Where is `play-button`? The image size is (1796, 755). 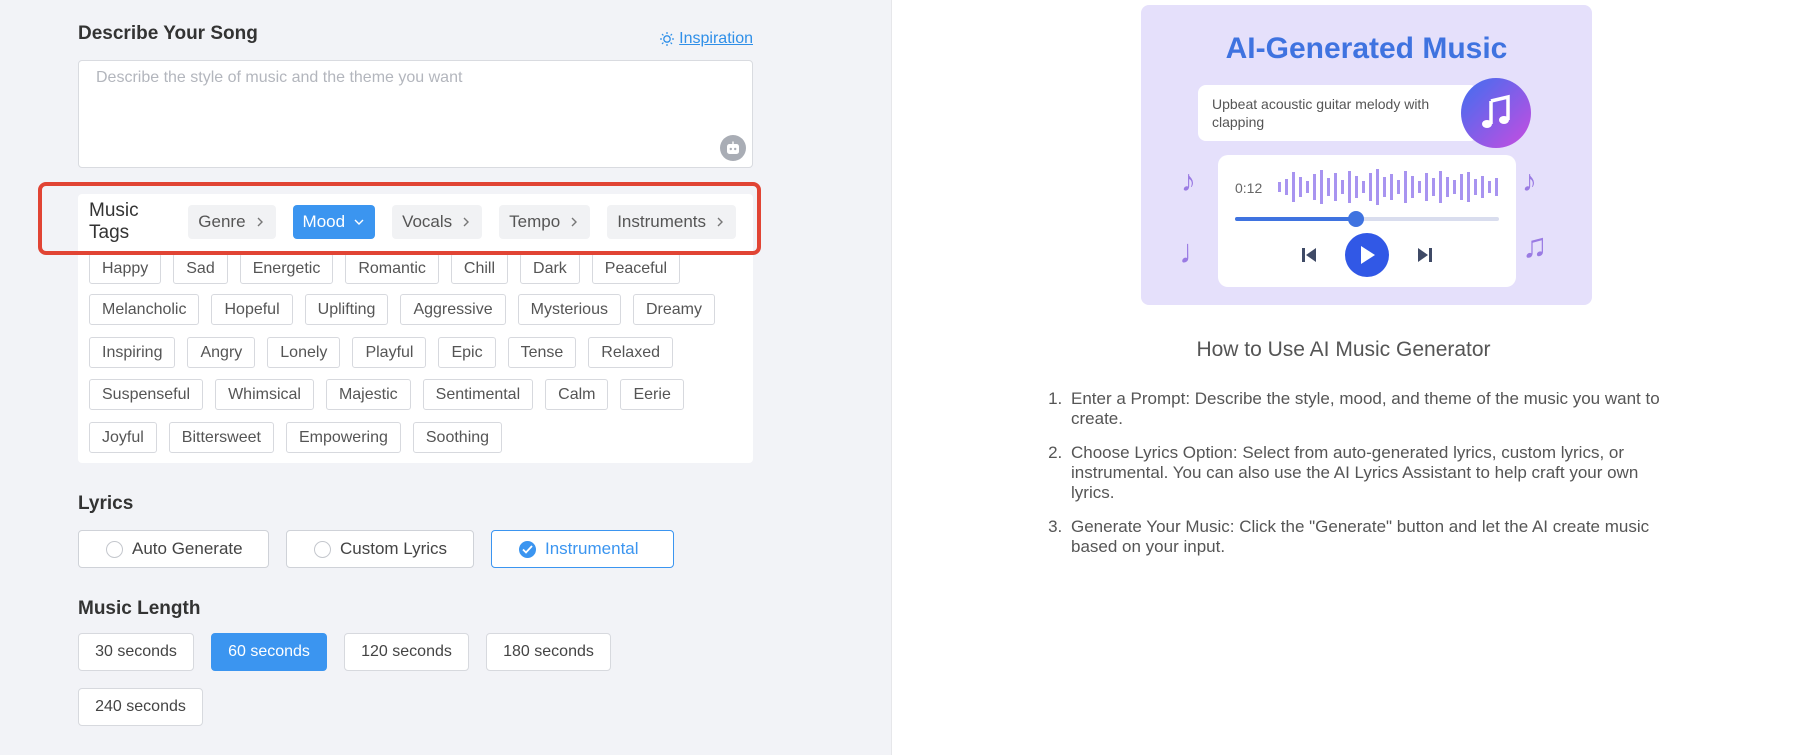
play-button is located at coordinates (1367, 255).